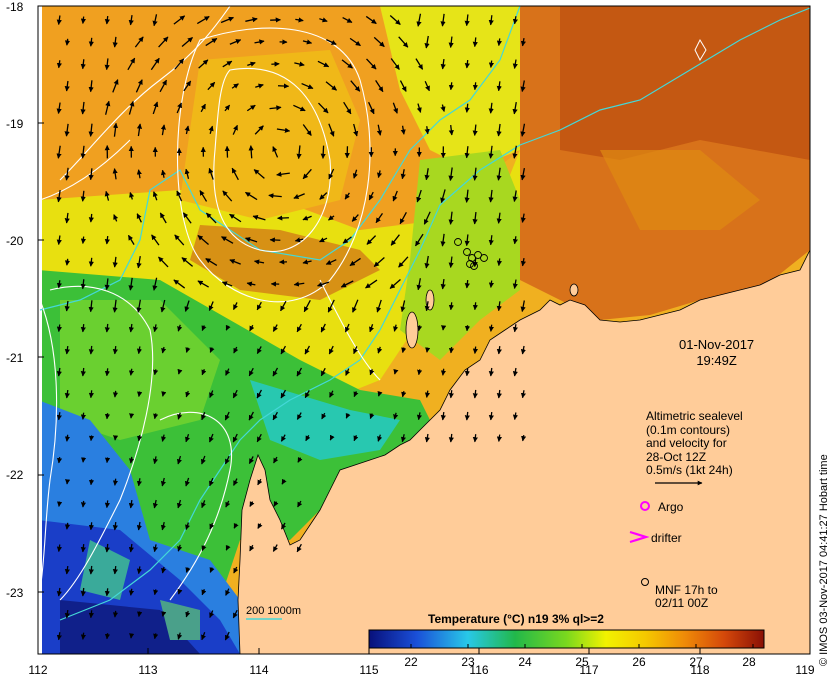 The height and width of the screenshot is (680, 840). I want to click on lon-tick: 115, so click(369, 670).